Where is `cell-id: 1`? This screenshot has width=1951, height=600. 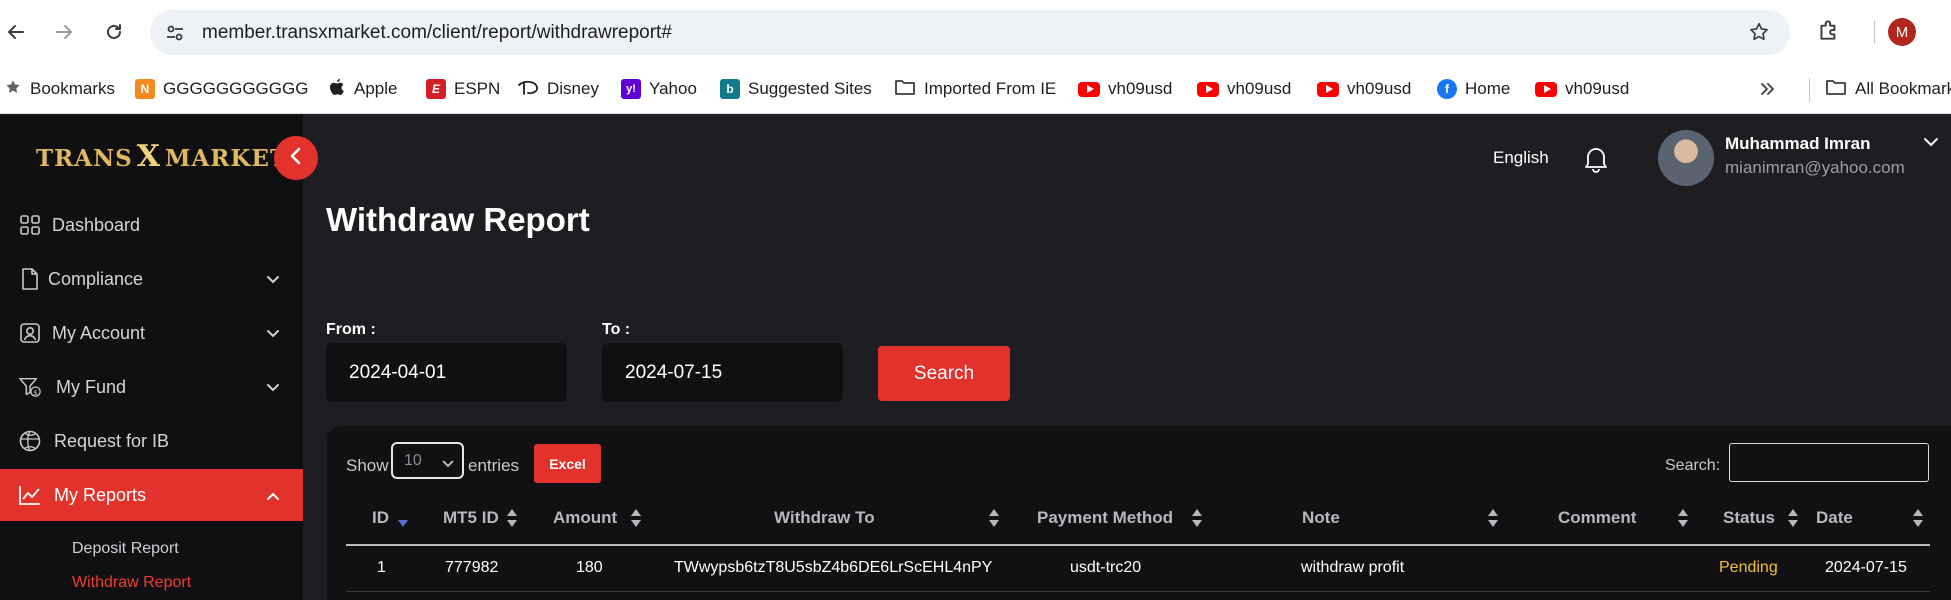
cell-id: 1 is located at coordinates (381, 567).